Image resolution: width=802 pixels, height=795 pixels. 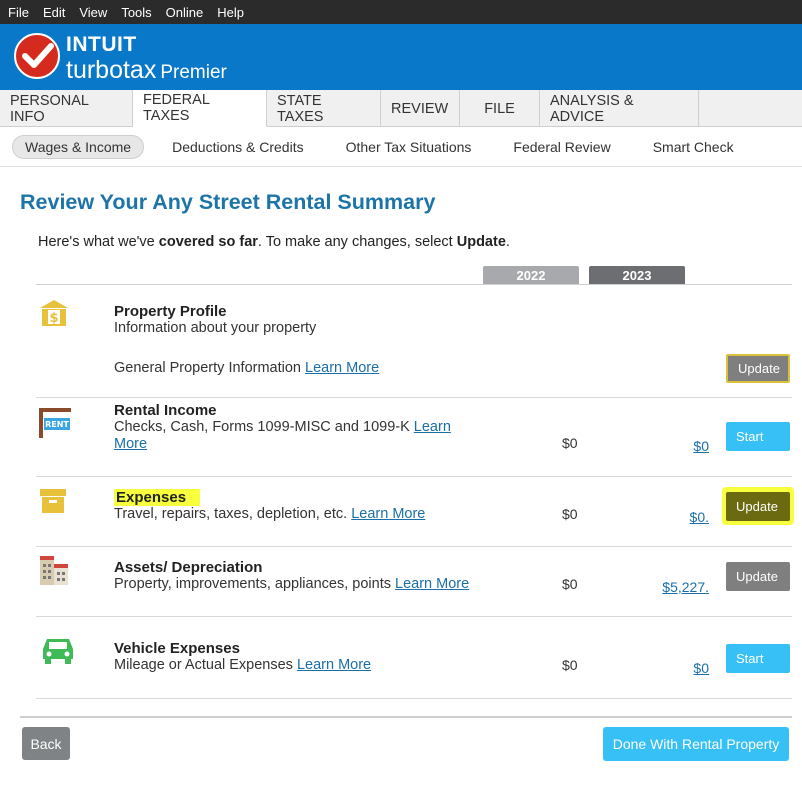 What do you see at coordinates (420, 108) in the screenshot?
I see `tab-review: REVIEW` at bounding box center [420, 108].